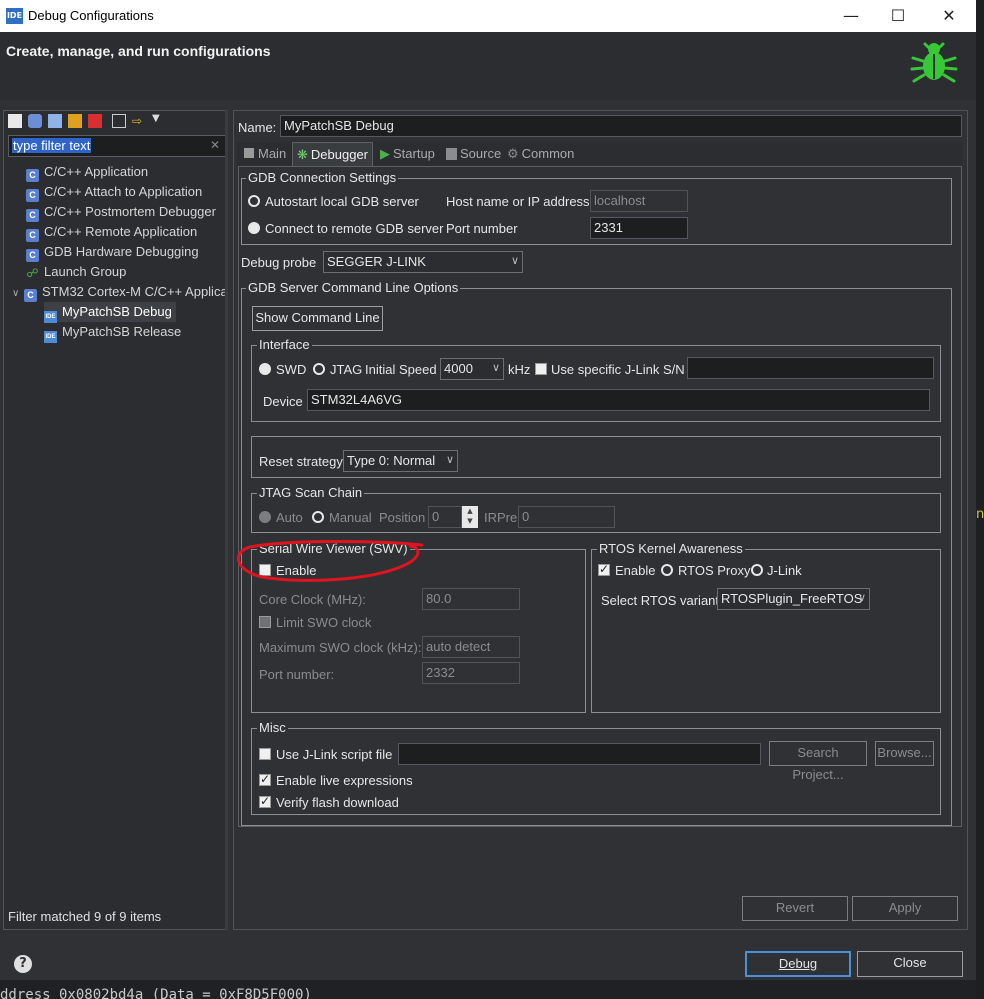  What do you see at coordinates (156, 118) in the screenshot?
I see `view-menu-icon: ▼` at bounding box center [156, 118].